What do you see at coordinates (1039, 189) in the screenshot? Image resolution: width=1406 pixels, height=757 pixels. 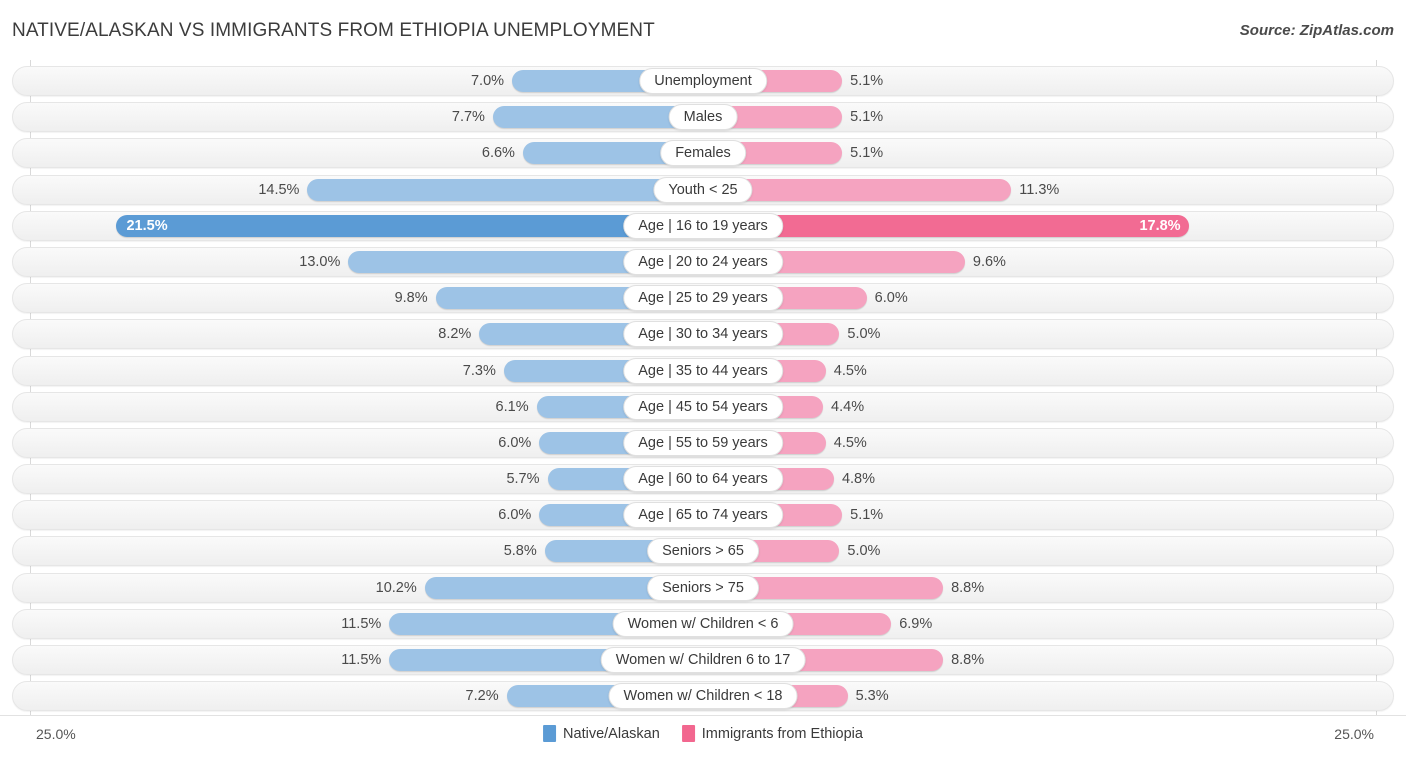 I see `value-label-immigrants-ethiopia: 11.3%` at bounding box center [1039, 189].